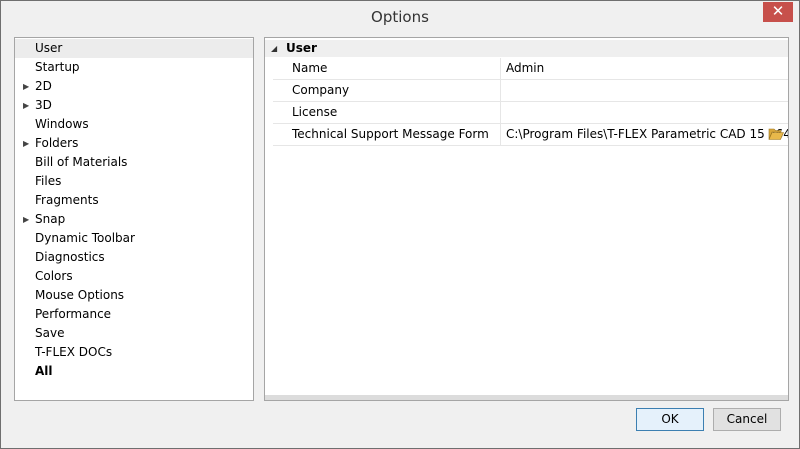  What do you see at coordinates (134, 352) in the screenshot?
I see `tree-item-t-flex-docs: T-FLEX DOCs` at bounding box center [134, 352].